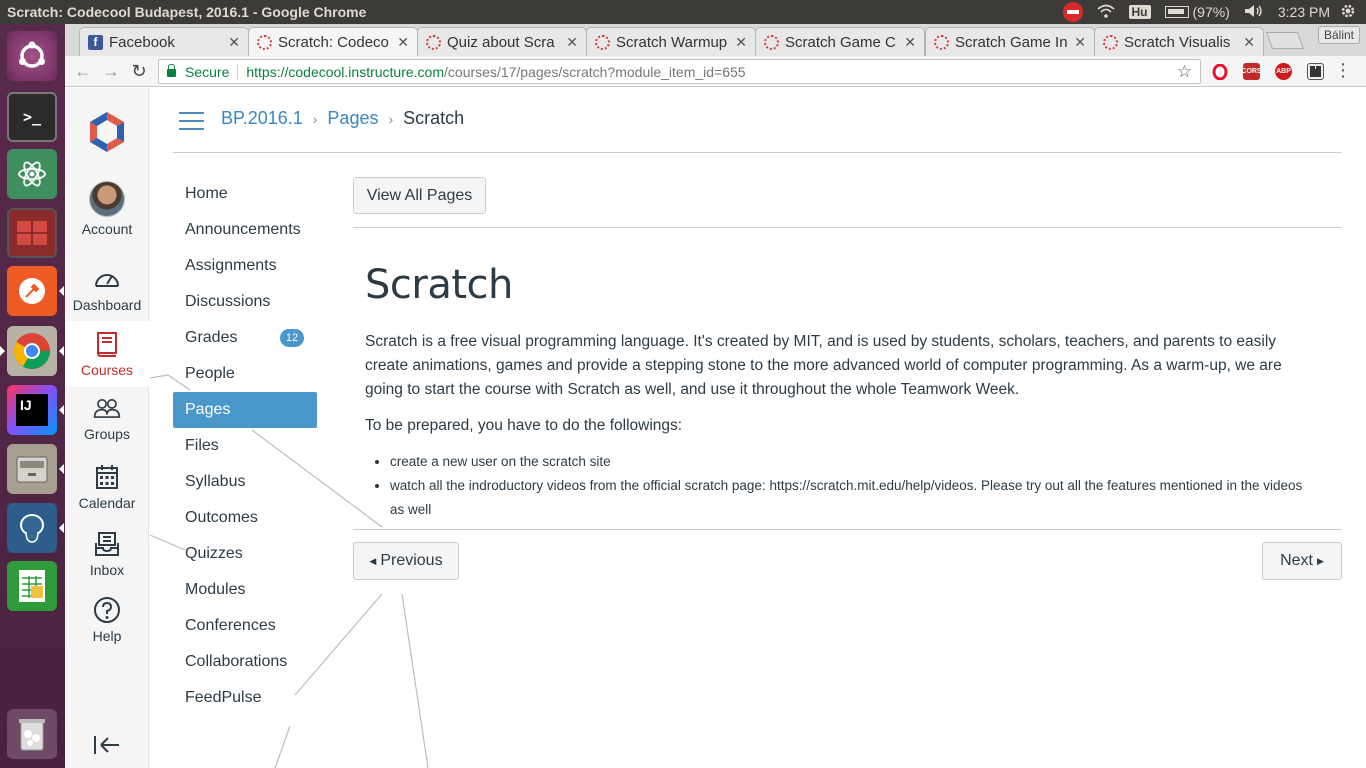 The height and width of the screenshot is (768, 1366). Describe the element at coordinates (107, 503) in the screenshot. I see `global-nav-label: Calendar` at that location.